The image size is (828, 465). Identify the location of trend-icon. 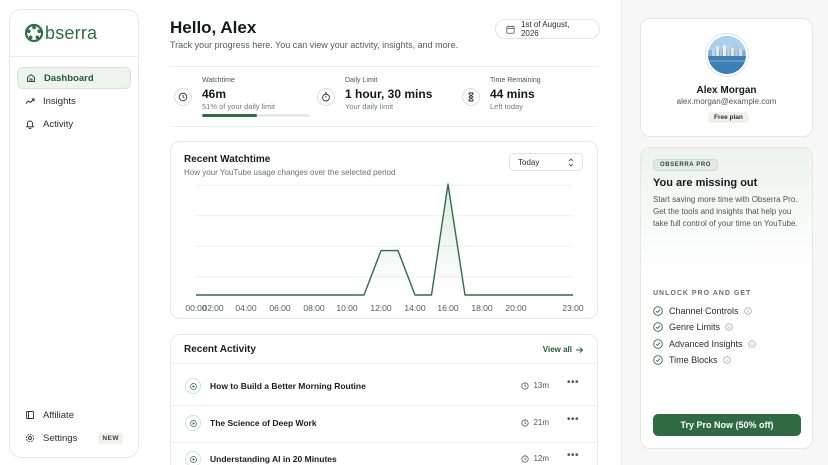
(30, 101).